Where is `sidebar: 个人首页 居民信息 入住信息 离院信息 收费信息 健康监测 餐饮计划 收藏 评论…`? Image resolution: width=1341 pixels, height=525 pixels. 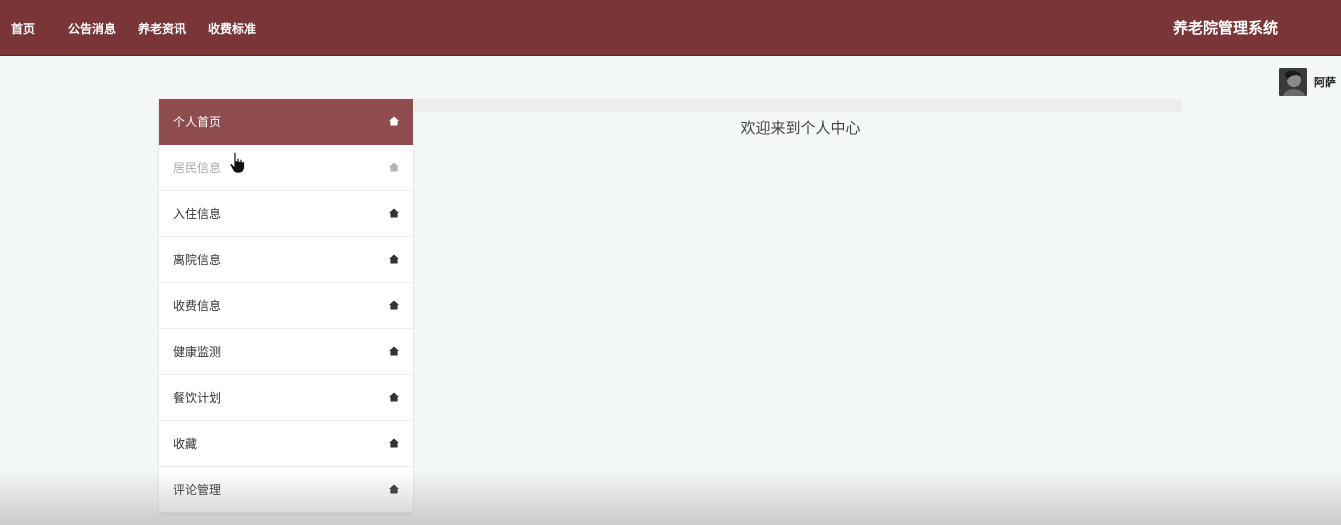
sidebar: 个人首页 居民信息 入住信息 离院信息 收费信息 健康监测 餐饮计划 收藏 评论… is located at coordinates (286, 306).